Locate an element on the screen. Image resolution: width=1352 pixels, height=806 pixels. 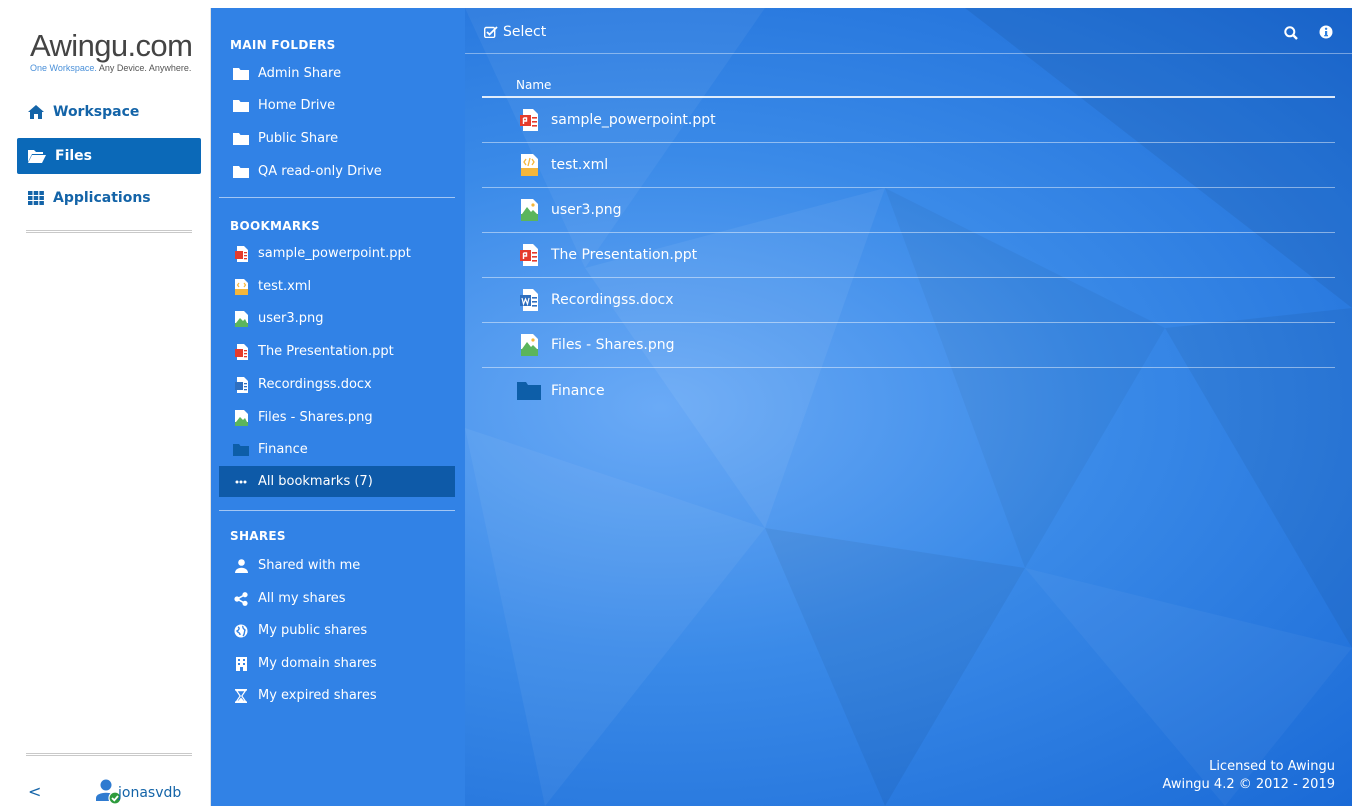
more-icon is located at coordinates (241, 481).